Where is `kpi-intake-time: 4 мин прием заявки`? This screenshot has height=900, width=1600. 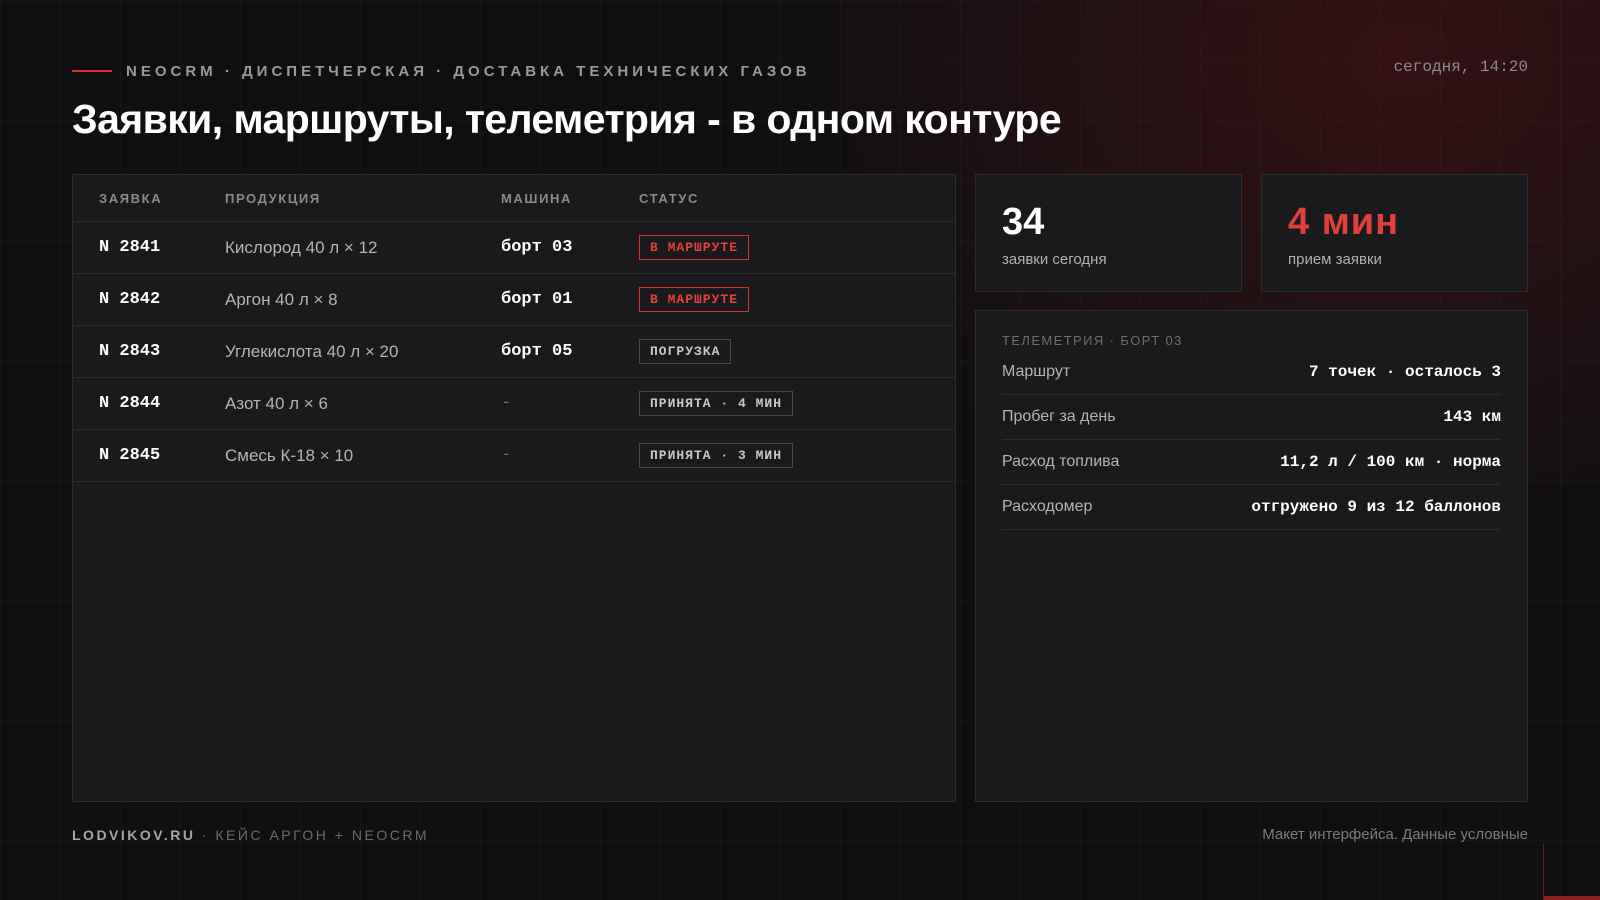 kpi-intake-time: 4 мин прием заявки is located at coordinates (1394, 233).